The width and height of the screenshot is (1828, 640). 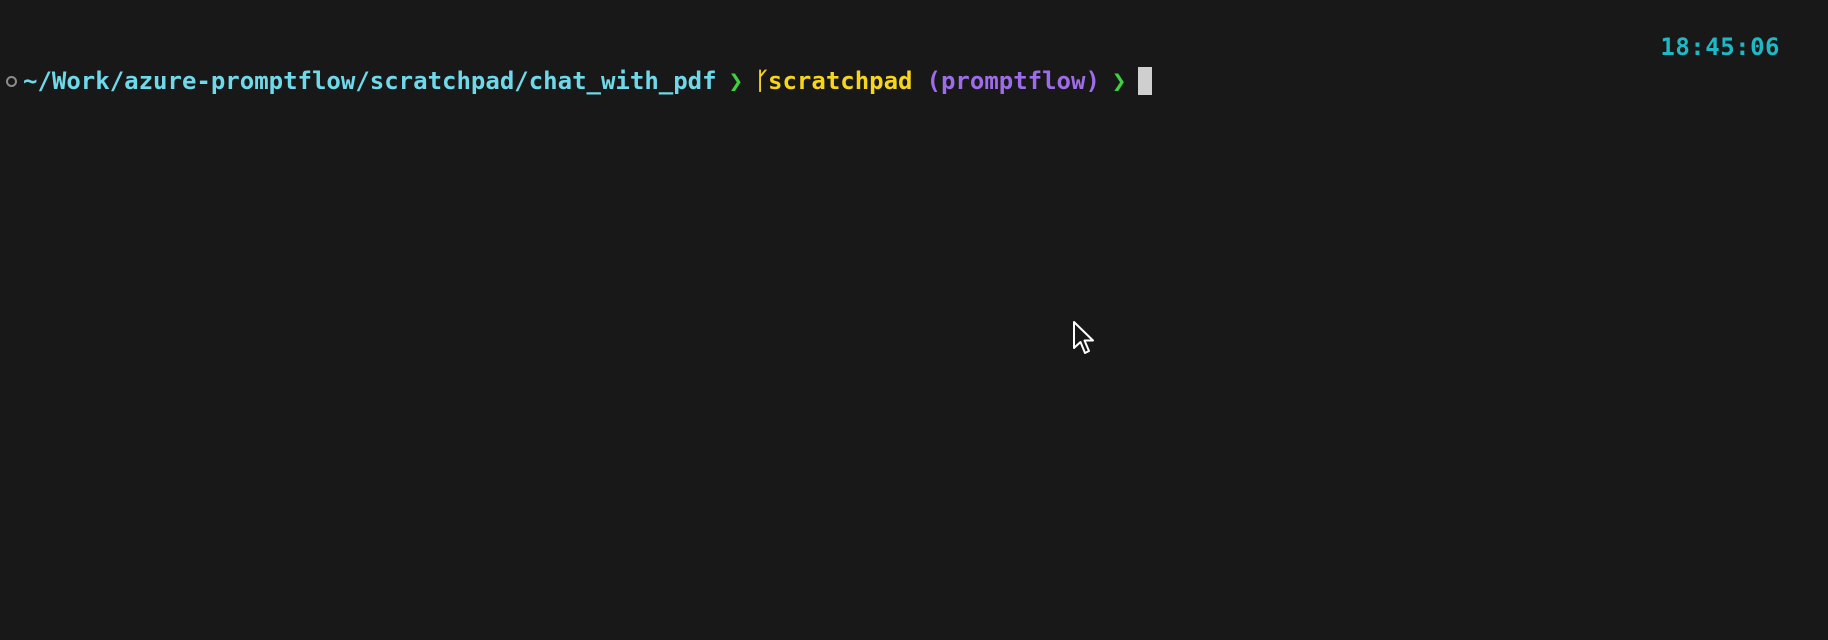 What do you see at coordinates (1013, 81) in the screenshot?
I see `python-env-name: (promptflow)` at bounding box center [1013, 81].